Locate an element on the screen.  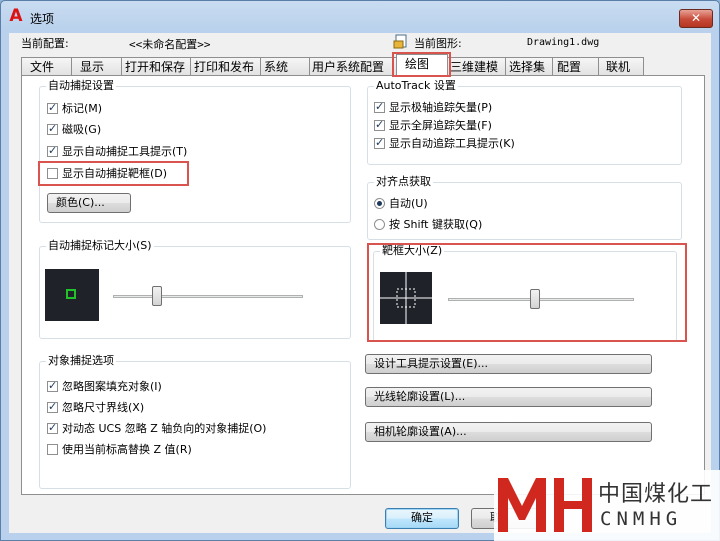
watermark-en-text: CNMHG is located at coordinates (641, 519).